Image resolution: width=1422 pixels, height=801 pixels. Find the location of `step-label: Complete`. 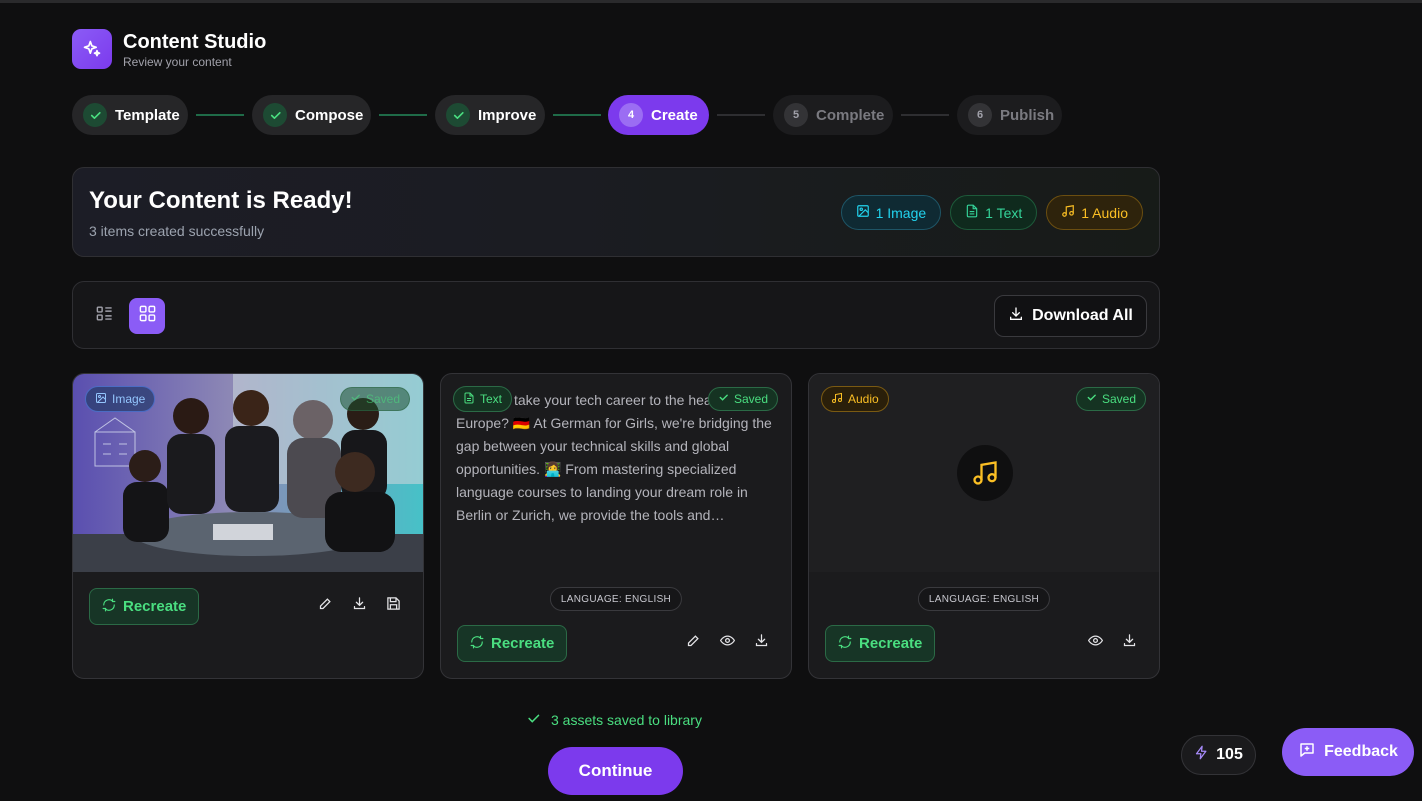

step-label: Complete is located at coordinates (850, 115).